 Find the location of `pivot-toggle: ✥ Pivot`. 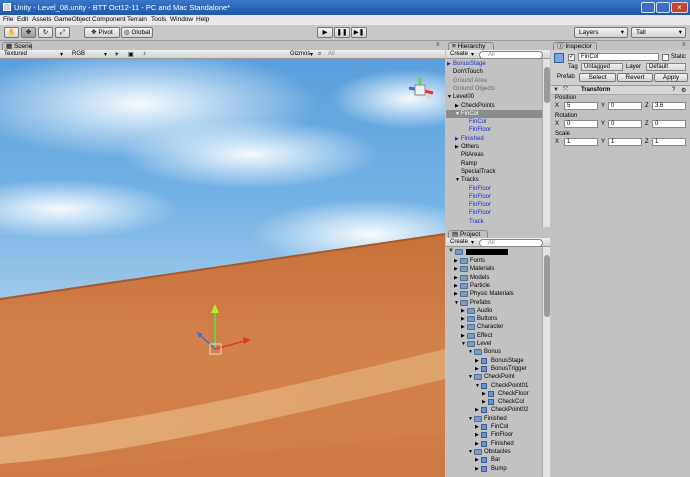

pivot-toggle: ✥ Pivot is located at coordinates (102, 32).